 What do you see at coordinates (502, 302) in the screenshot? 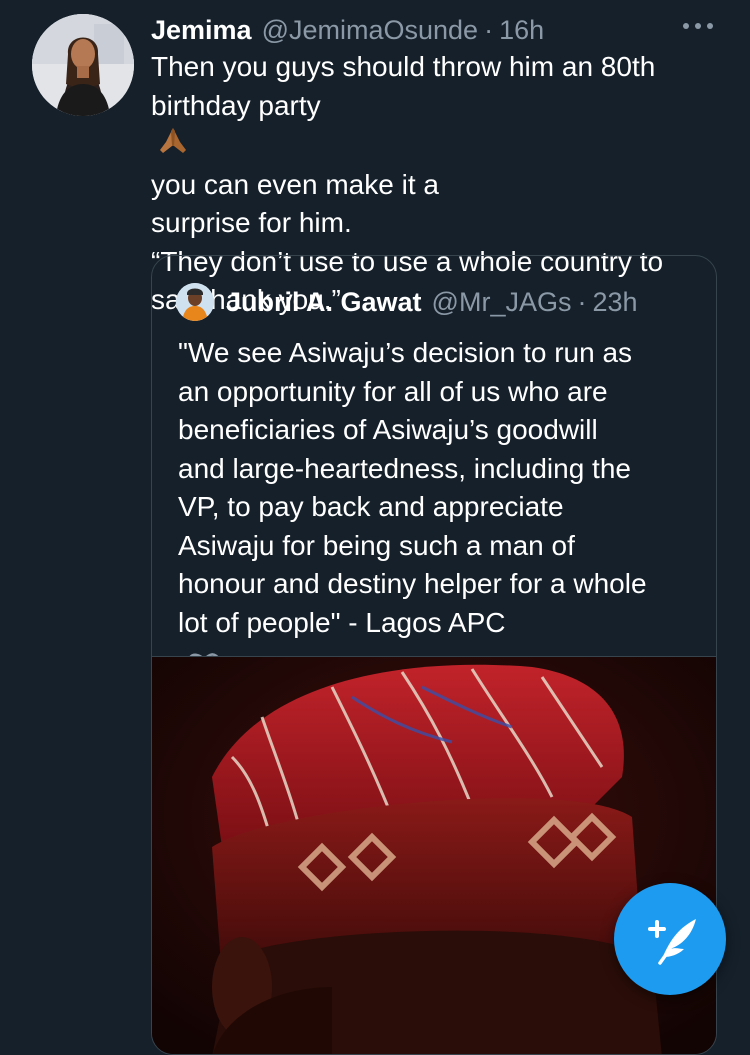
I see `quoted-author-handle: @Mr_JAGs` at bounding box center [502, 302].